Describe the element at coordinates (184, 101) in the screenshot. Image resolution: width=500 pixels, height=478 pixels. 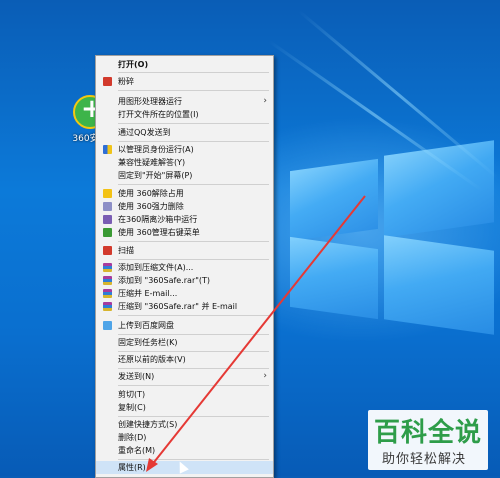
I see `menu-item-run-with-gpu: 用图形处理器运行 ›` at that location.